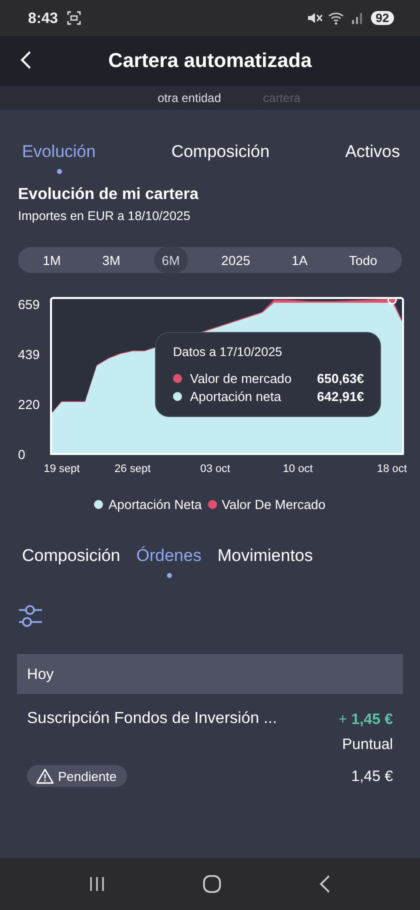 The width and height of the screenshot is (420, 910). Describe the element at coordinates (74, 18) in the screenshot. I see `screenshot-icon` at that location.